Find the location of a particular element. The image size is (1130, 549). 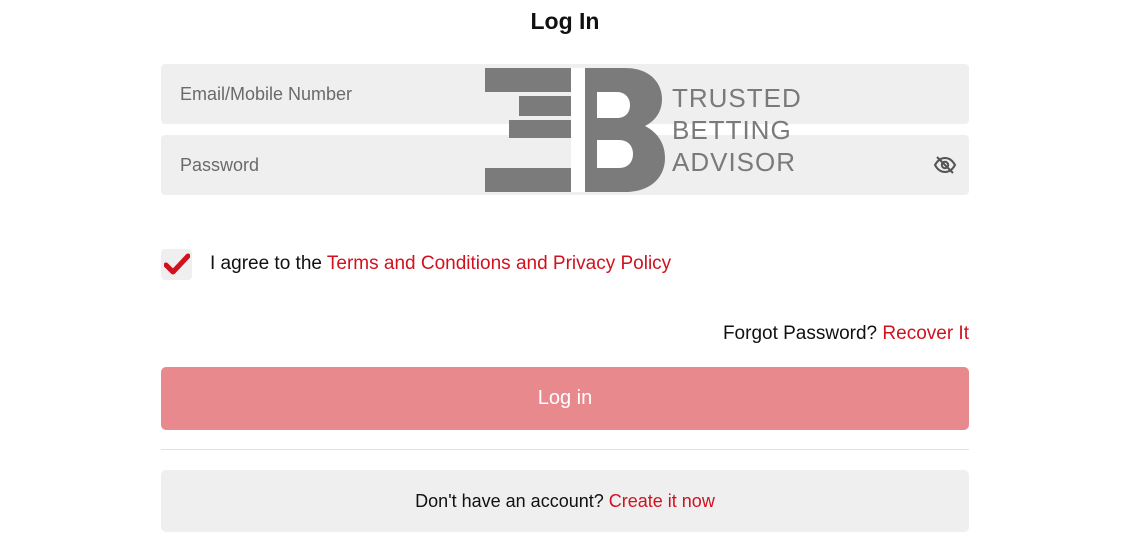

checkmark-icon is located at coordinates (176, 264).